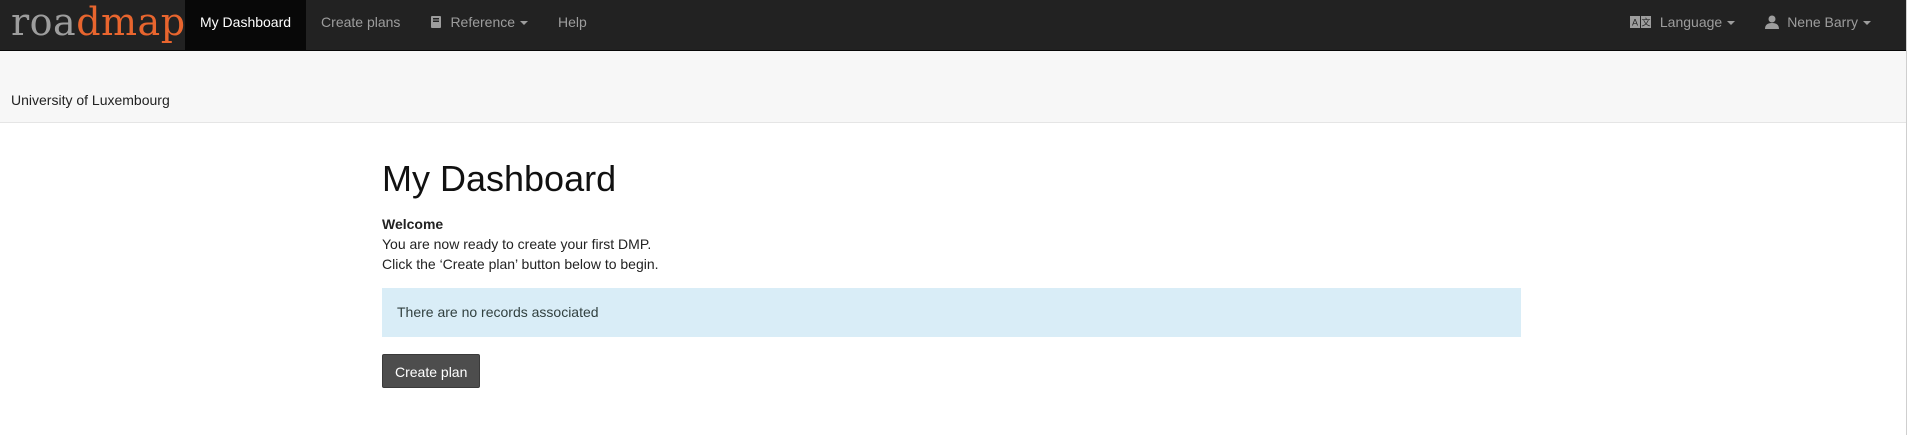 The image size is (1912, 435). I want to click on user-name-label: Nene Barry, so click(1822, 22).